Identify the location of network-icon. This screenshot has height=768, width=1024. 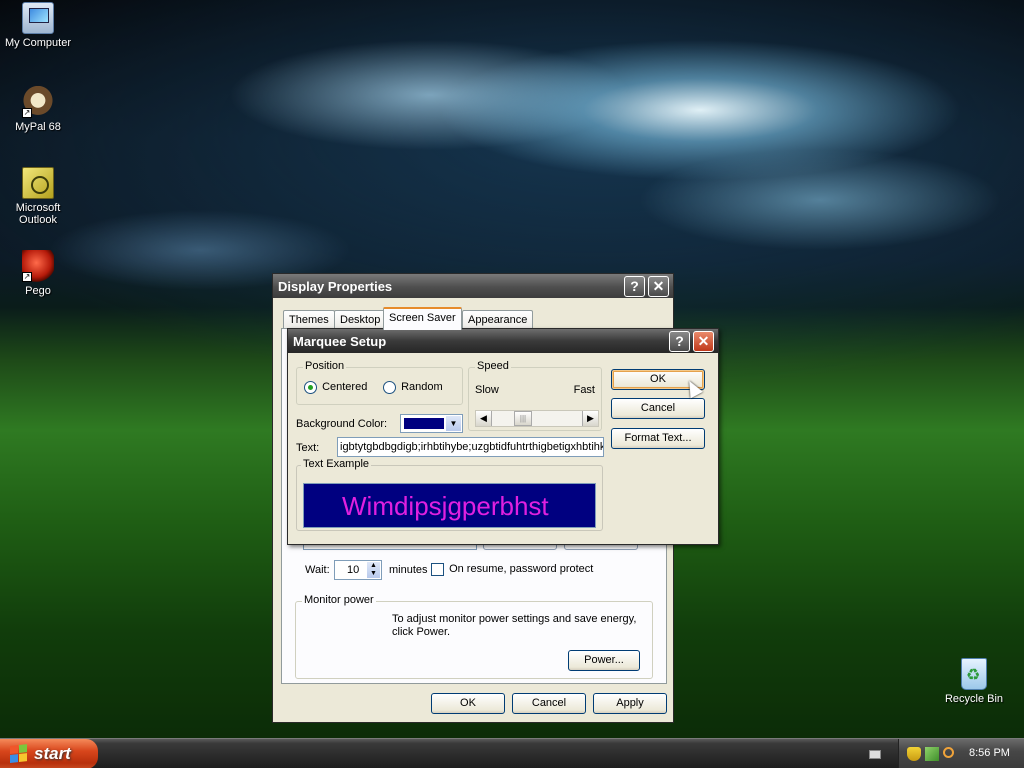
(932, 754).